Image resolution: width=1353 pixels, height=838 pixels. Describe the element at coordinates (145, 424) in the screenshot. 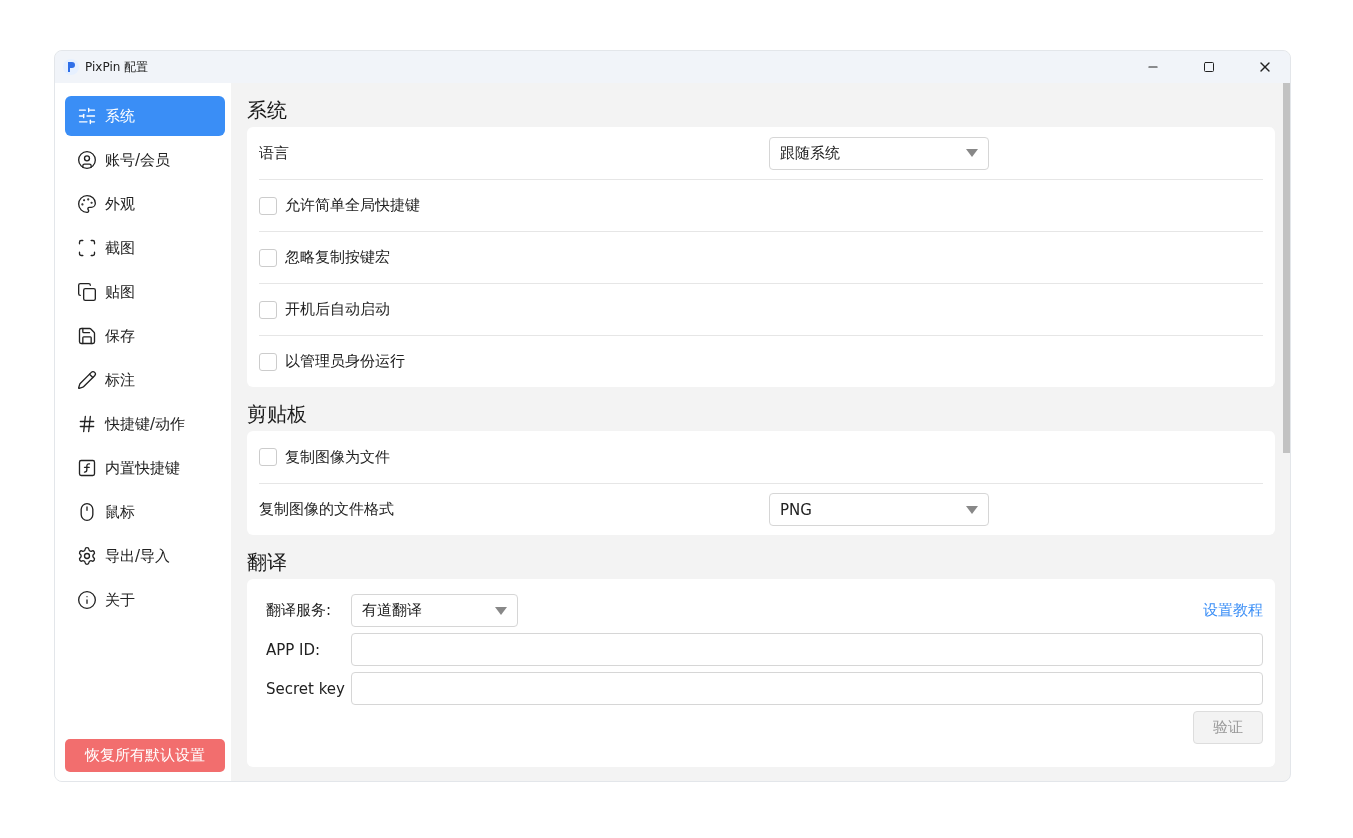

I see `sidebar-item: 快捷键/动作` at that location.